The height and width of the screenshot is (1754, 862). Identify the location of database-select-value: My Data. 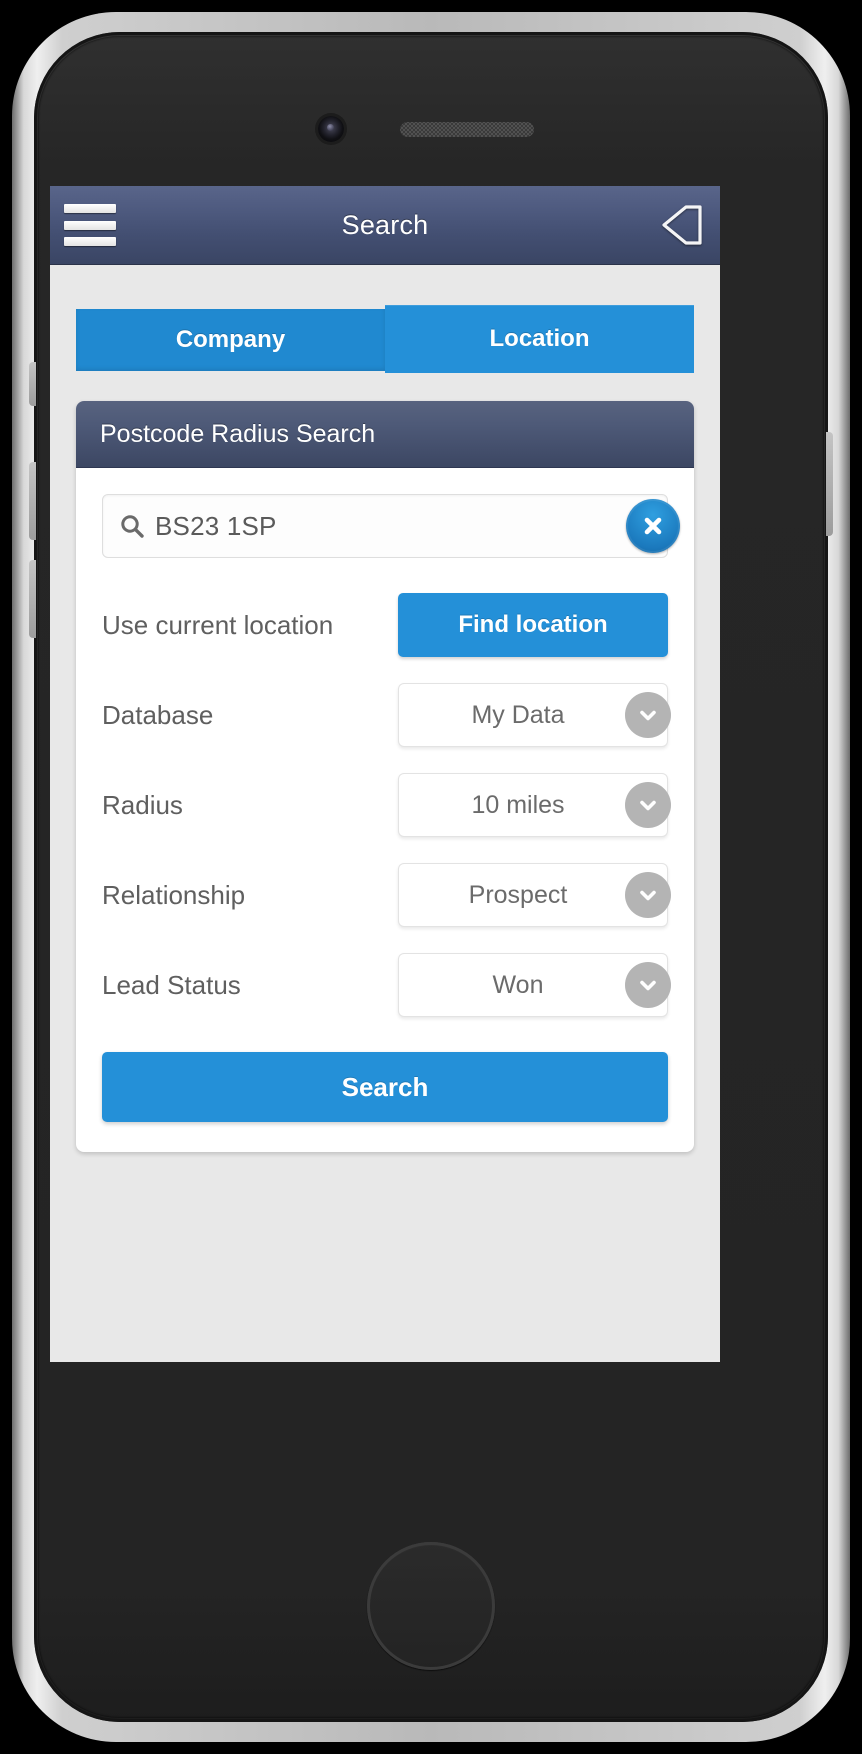
(518, 714).